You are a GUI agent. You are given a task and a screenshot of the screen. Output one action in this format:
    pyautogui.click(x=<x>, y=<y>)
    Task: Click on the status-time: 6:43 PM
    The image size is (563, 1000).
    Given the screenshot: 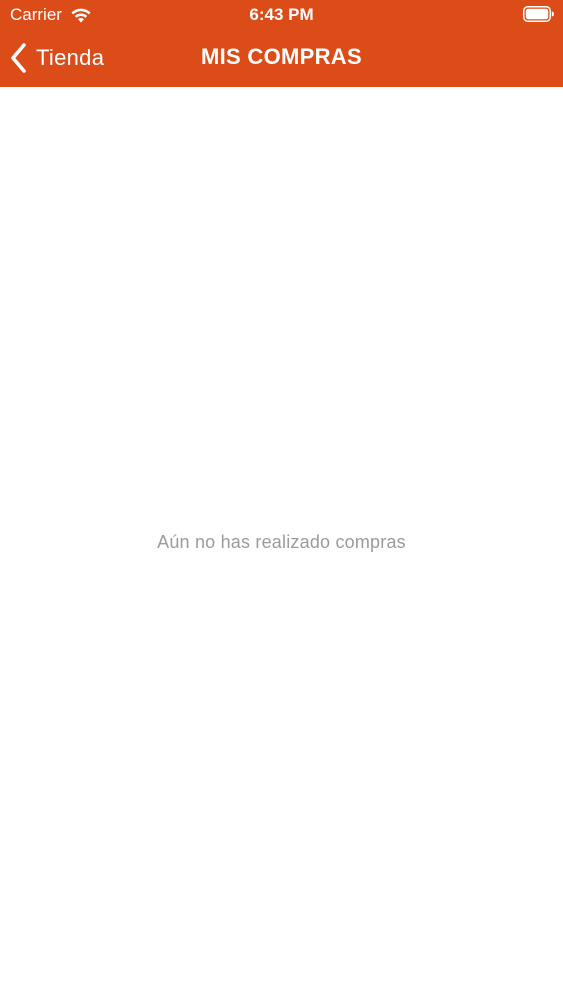 What is the action you would take?
    pyautogui.click(x=281, y=14)
    